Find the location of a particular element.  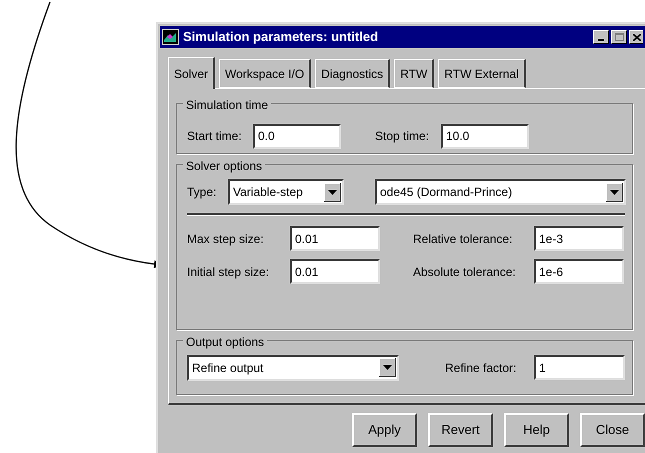

field-label: Refine factor: is located at coordinates (481, 368).